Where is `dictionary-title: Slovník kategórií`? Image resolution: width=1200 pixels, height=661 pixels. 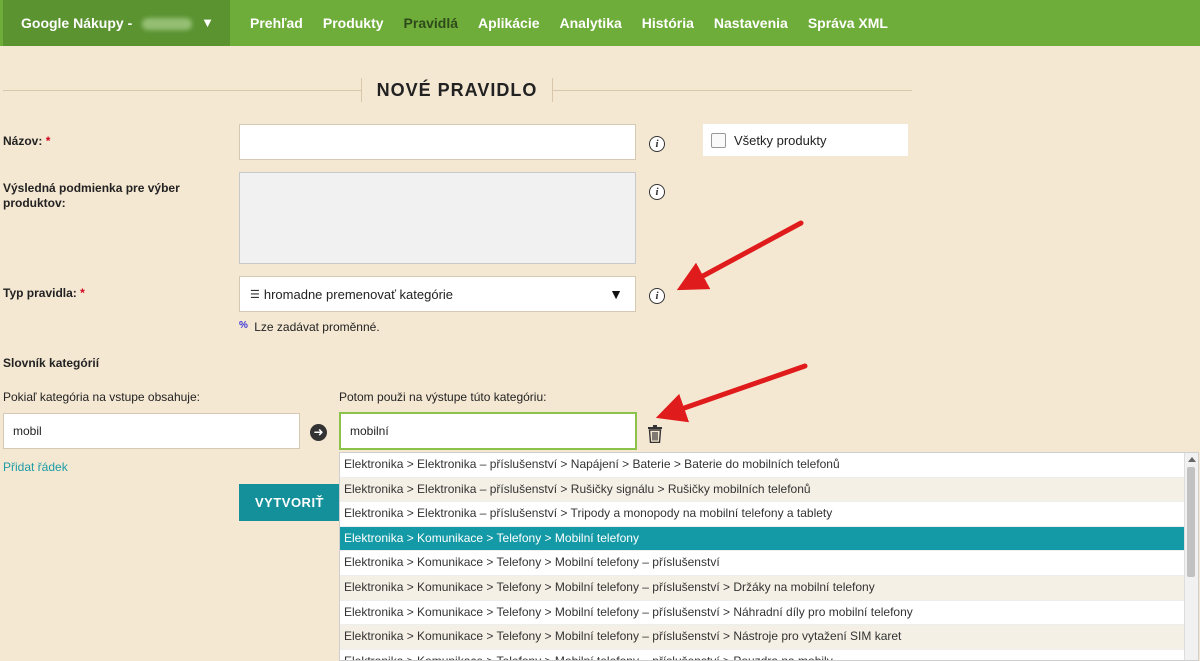
dictionary-title: Slovník kategórií is located at coordinates (51, 363).